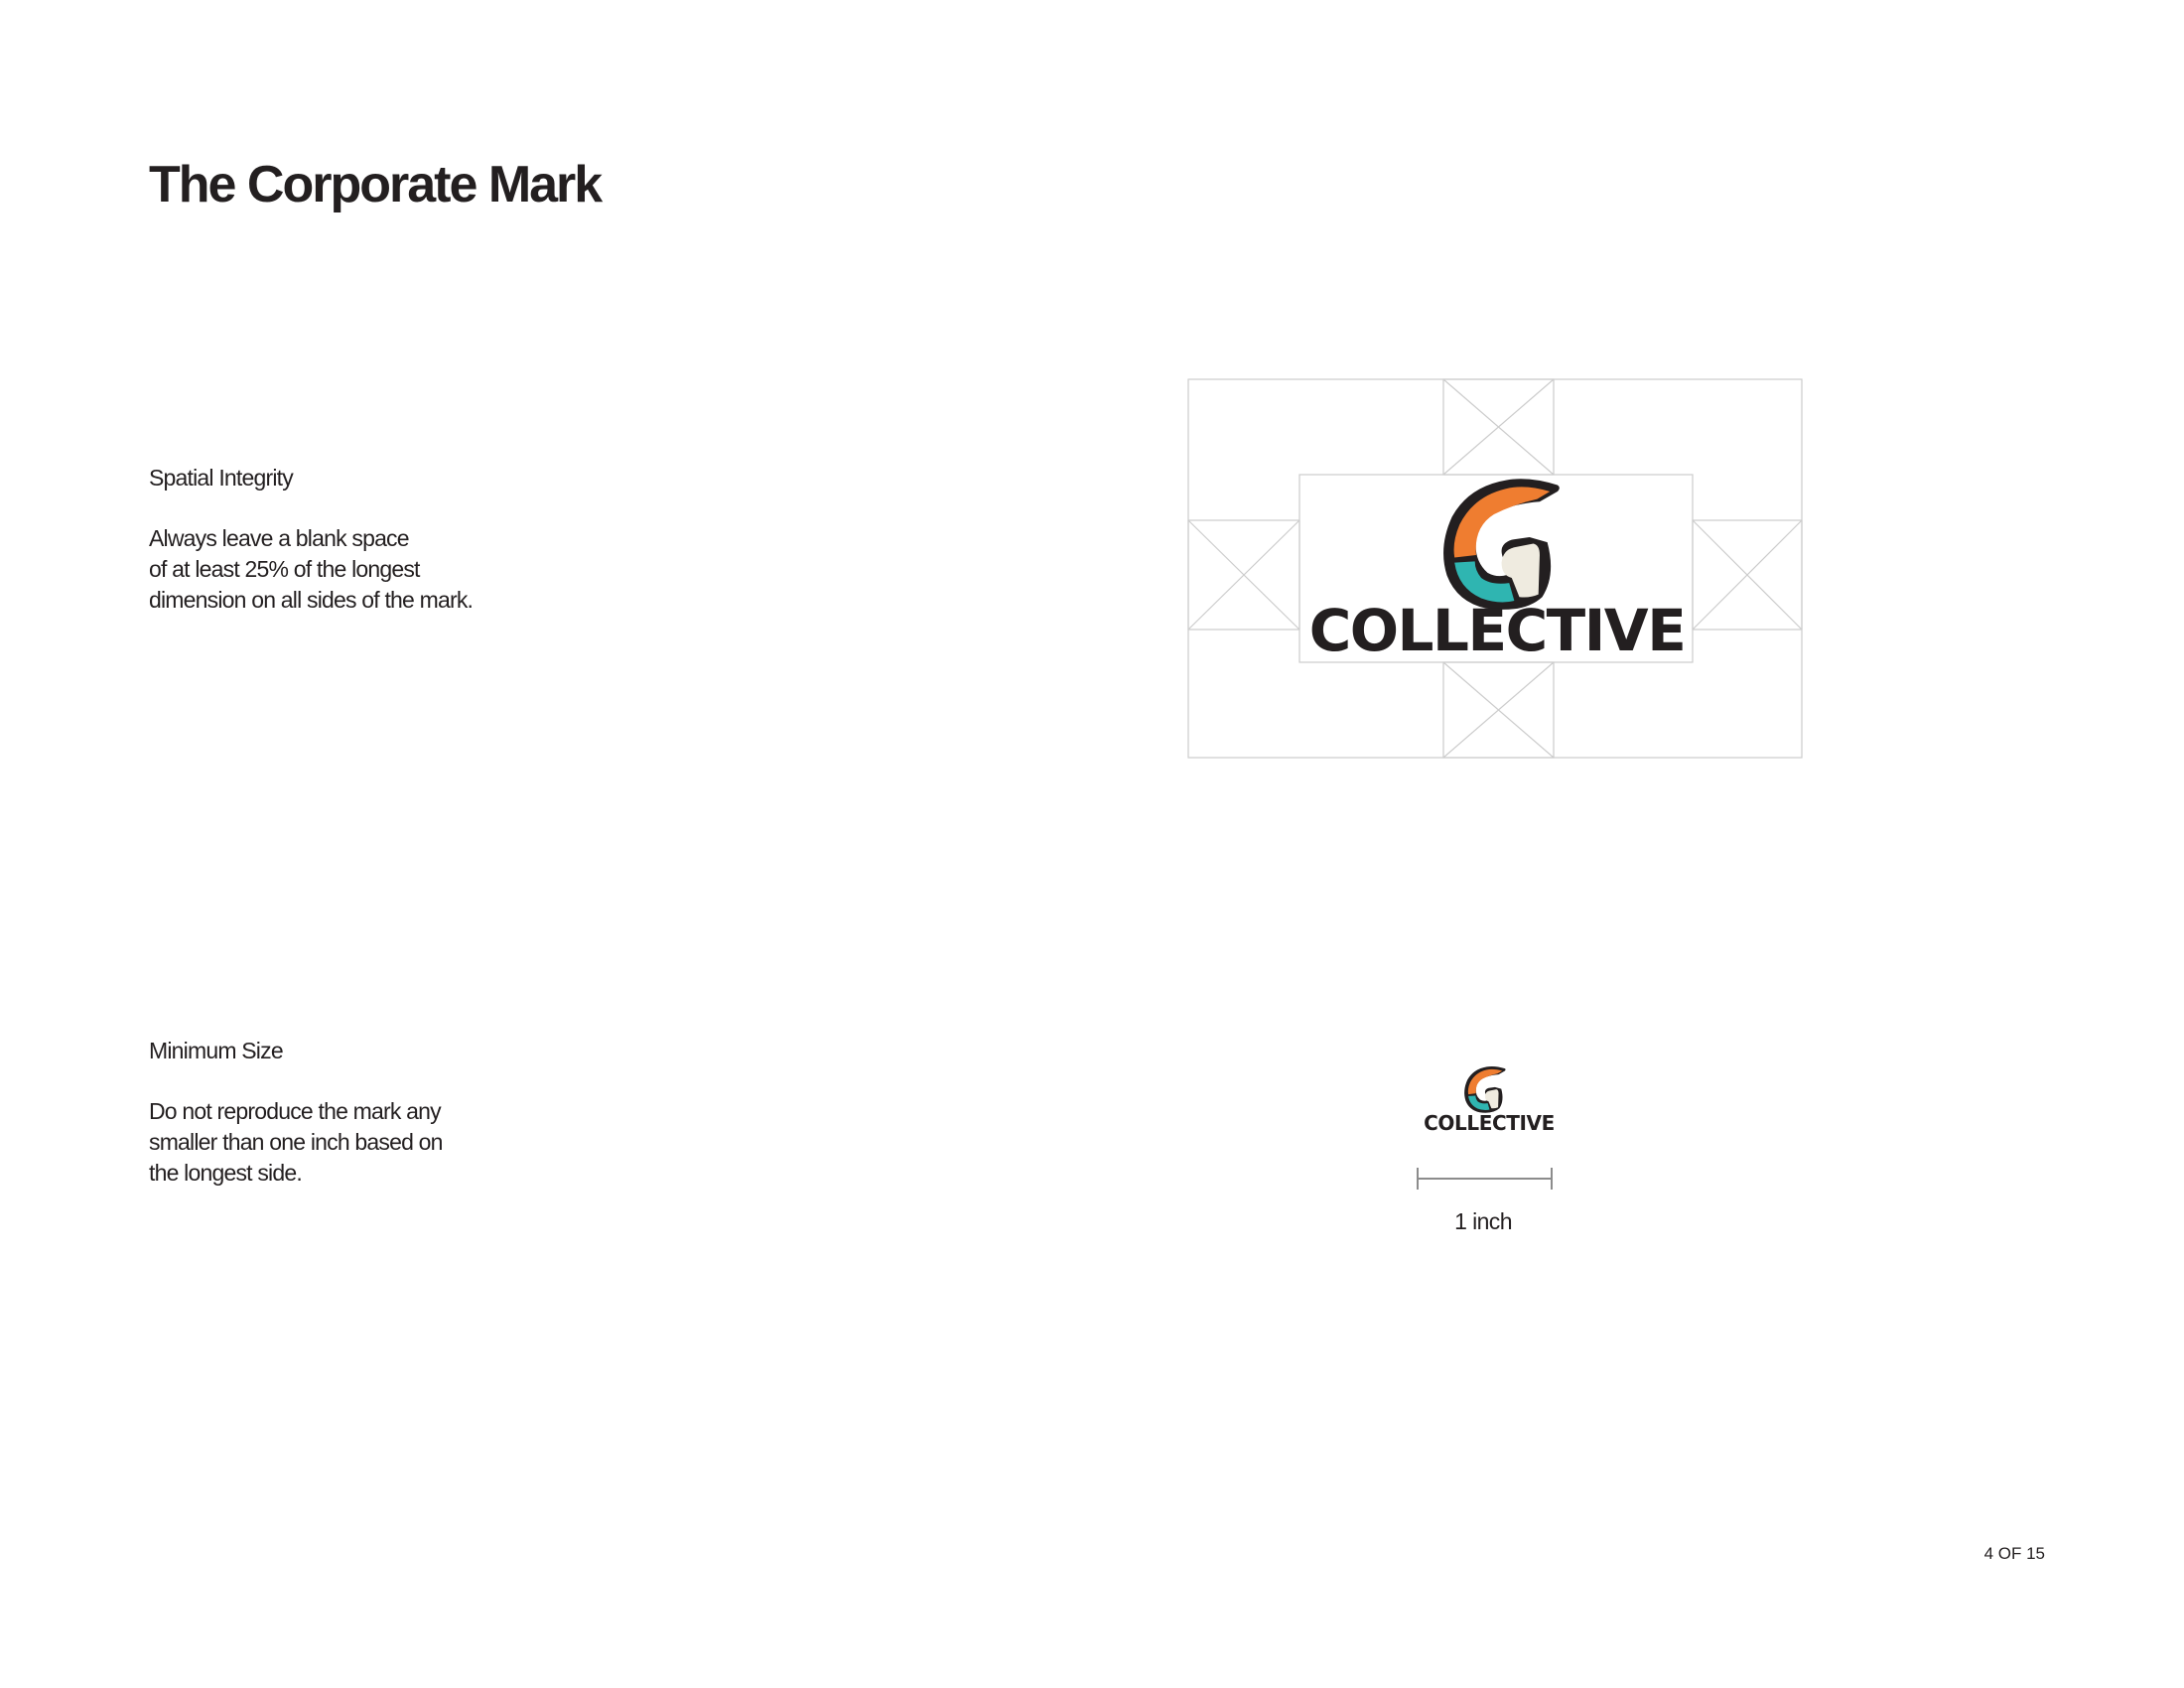 The height and width of the screenshot is (1688, 2184). What do you see at coordinates (295, 1111) in the screenshot?
I see `description-line: Do not reproduce the mark any` at bounding box center [295, 1111].